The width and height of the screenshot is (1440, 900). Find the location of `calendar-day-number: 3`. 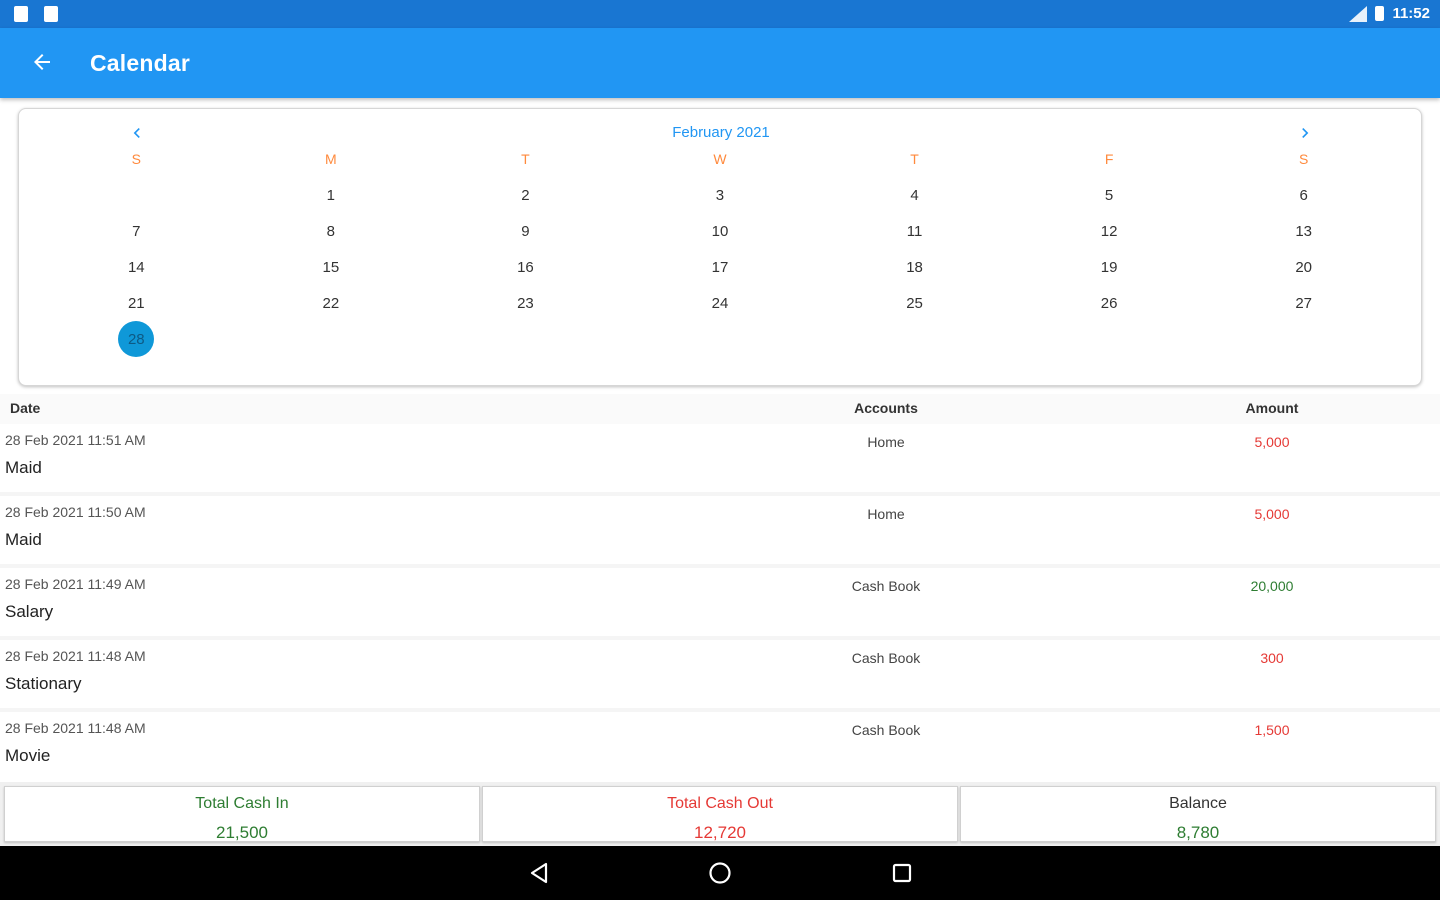

calendar-day-number: 3 is located at coordinates (720, 195).